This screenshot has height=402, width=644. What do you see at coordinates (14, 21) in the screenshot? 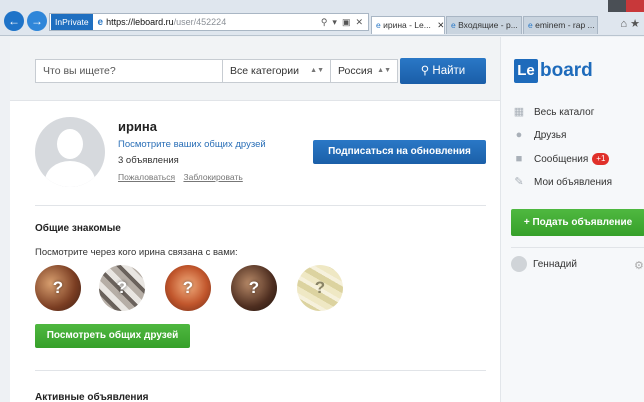
I see `back-button: ←` at bounding box center [14, 21].